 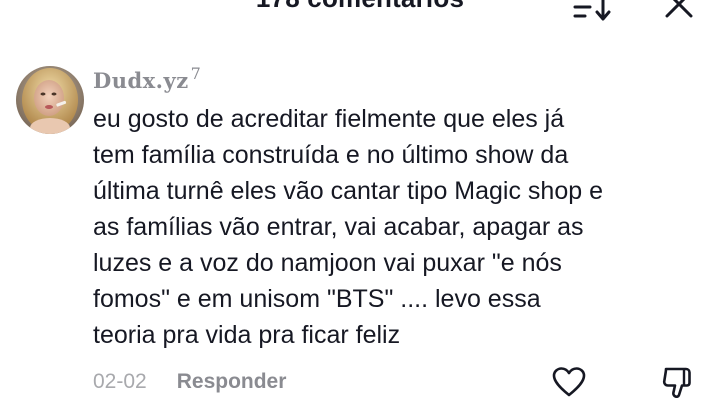 I want to click on comments-count-title: 178 comentários, so click(x=360, y=7).